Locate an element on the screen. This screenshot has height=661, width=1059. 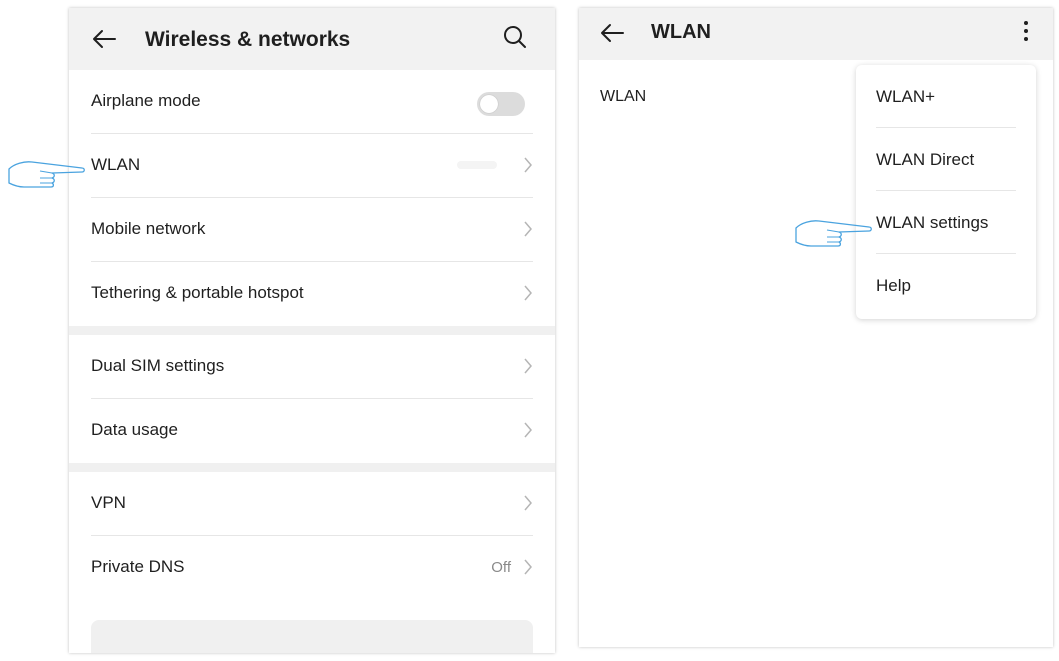
airplane-mode-label: Airplane mode is located at coordinates (146, 100).